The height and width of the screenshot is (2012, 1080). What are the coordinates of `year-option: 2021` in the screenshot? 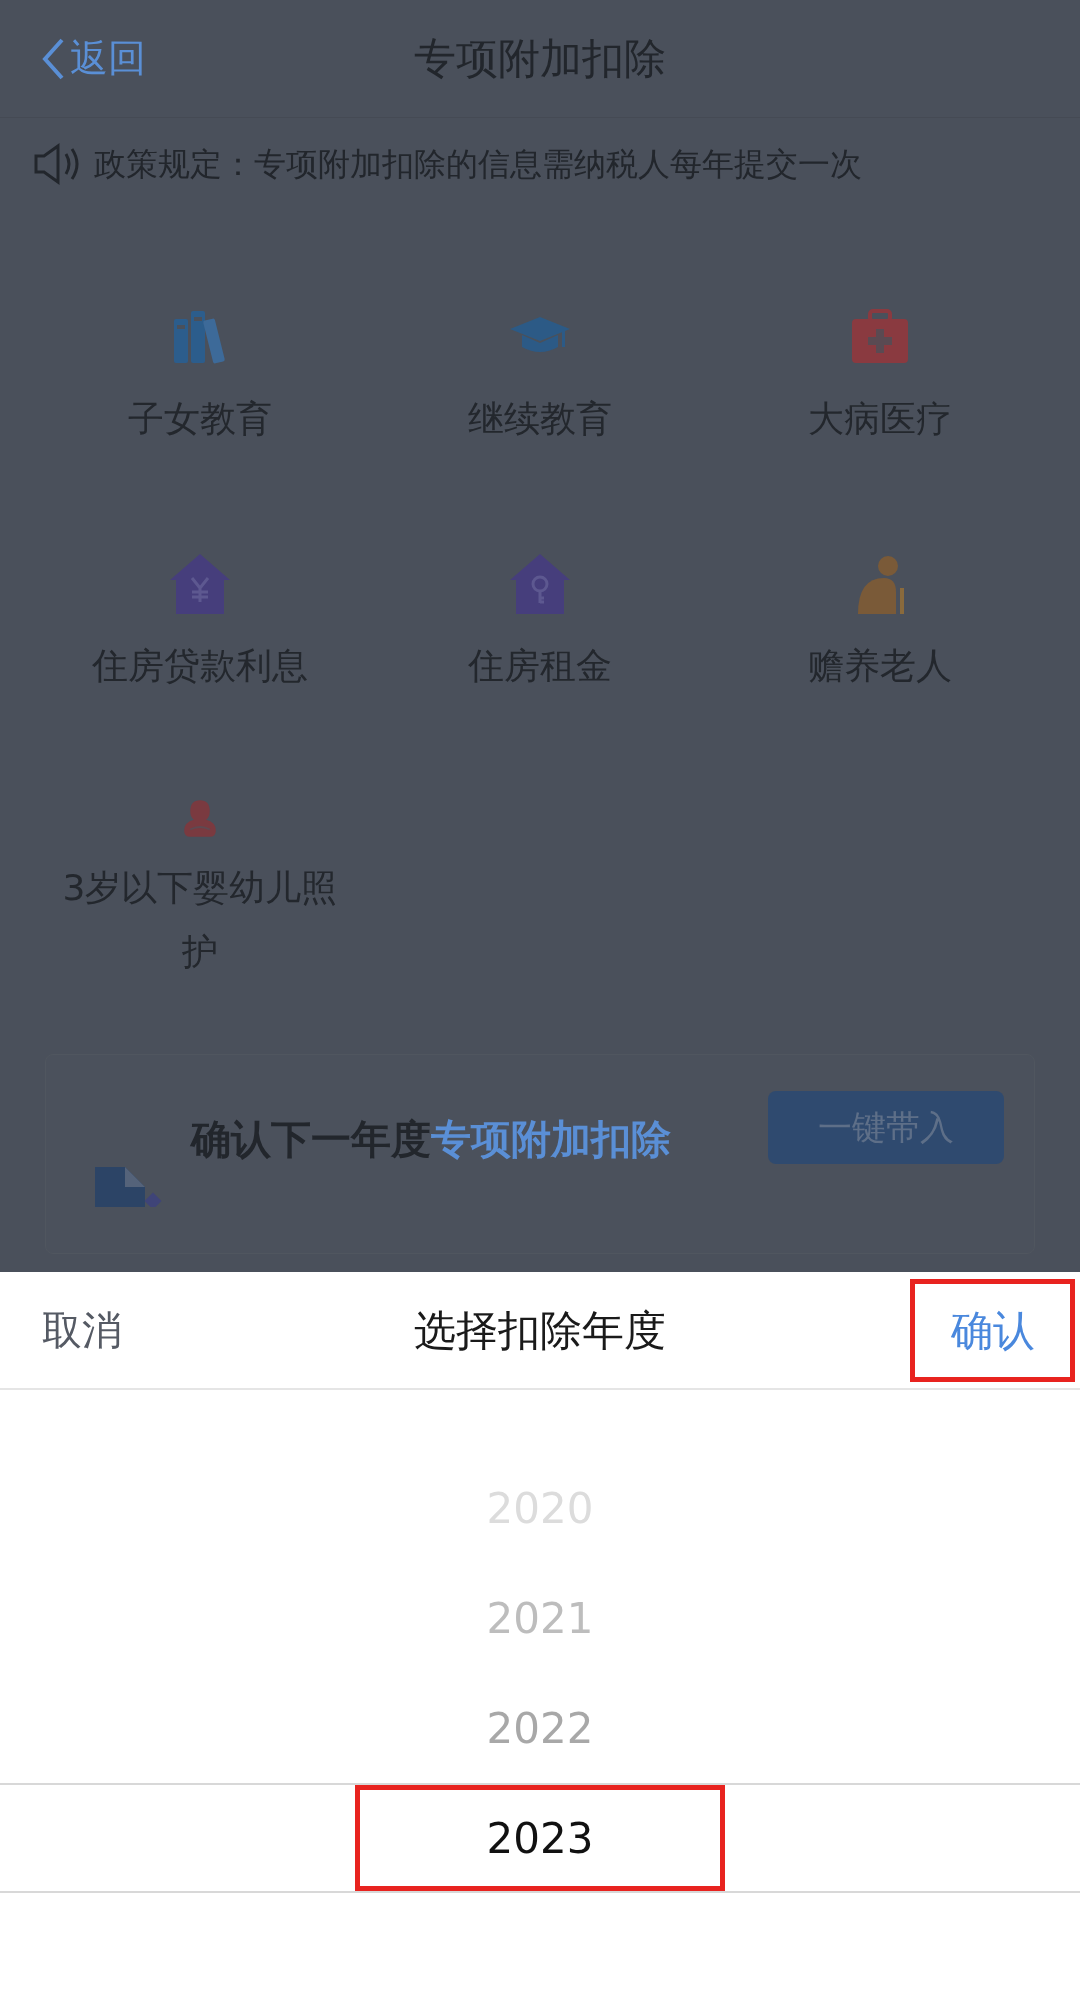 It's located at (540, 1618).